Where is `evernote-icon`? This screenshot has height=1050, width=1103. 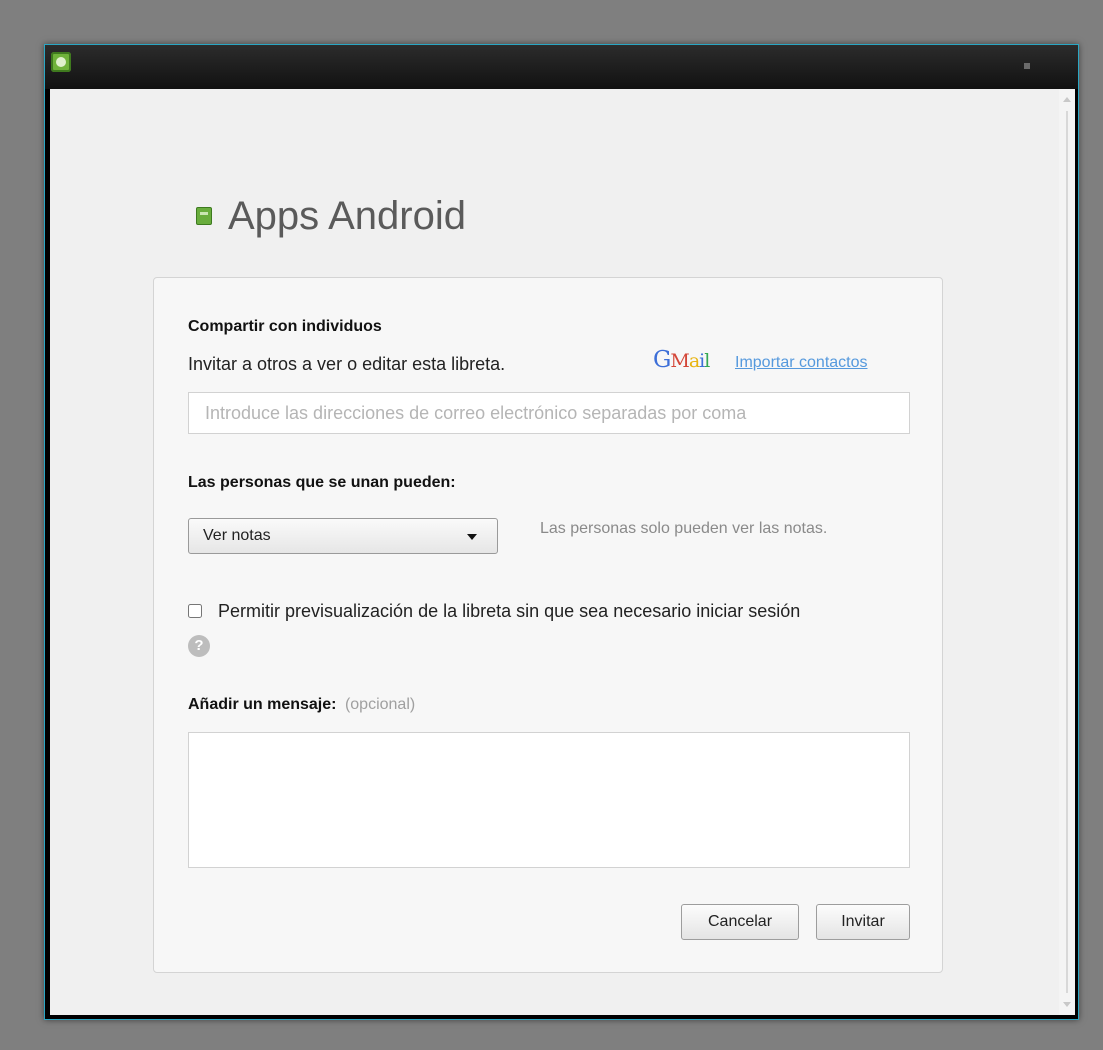
evernote-icon is located at coordinates (61, 62).